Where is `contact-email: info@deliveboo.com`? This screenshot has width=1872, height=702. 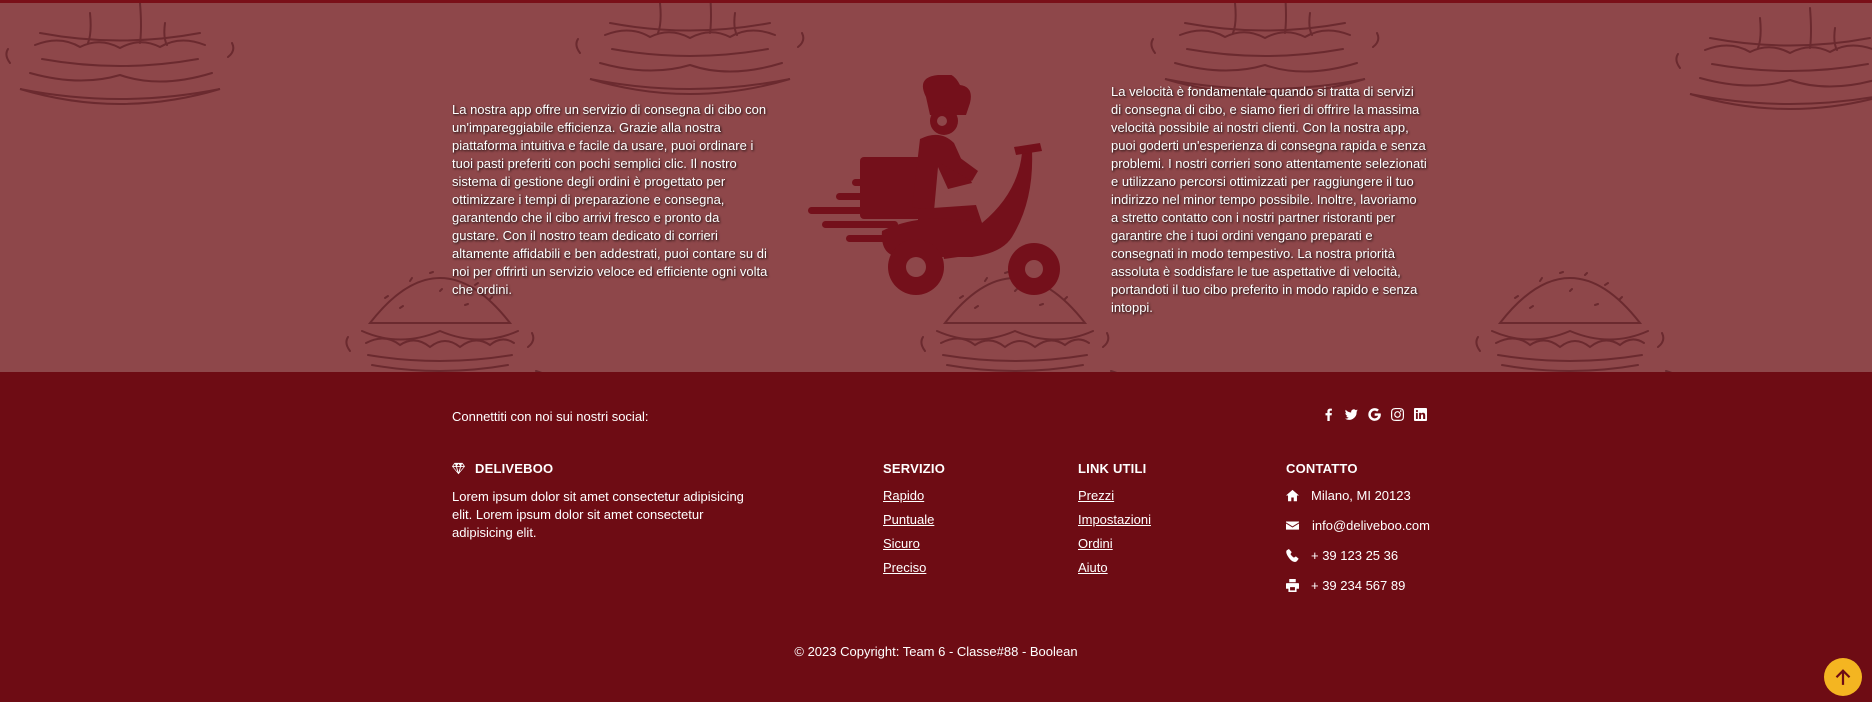 contact-email: info@deliveboo.com is located at coordinates (1358, 533).